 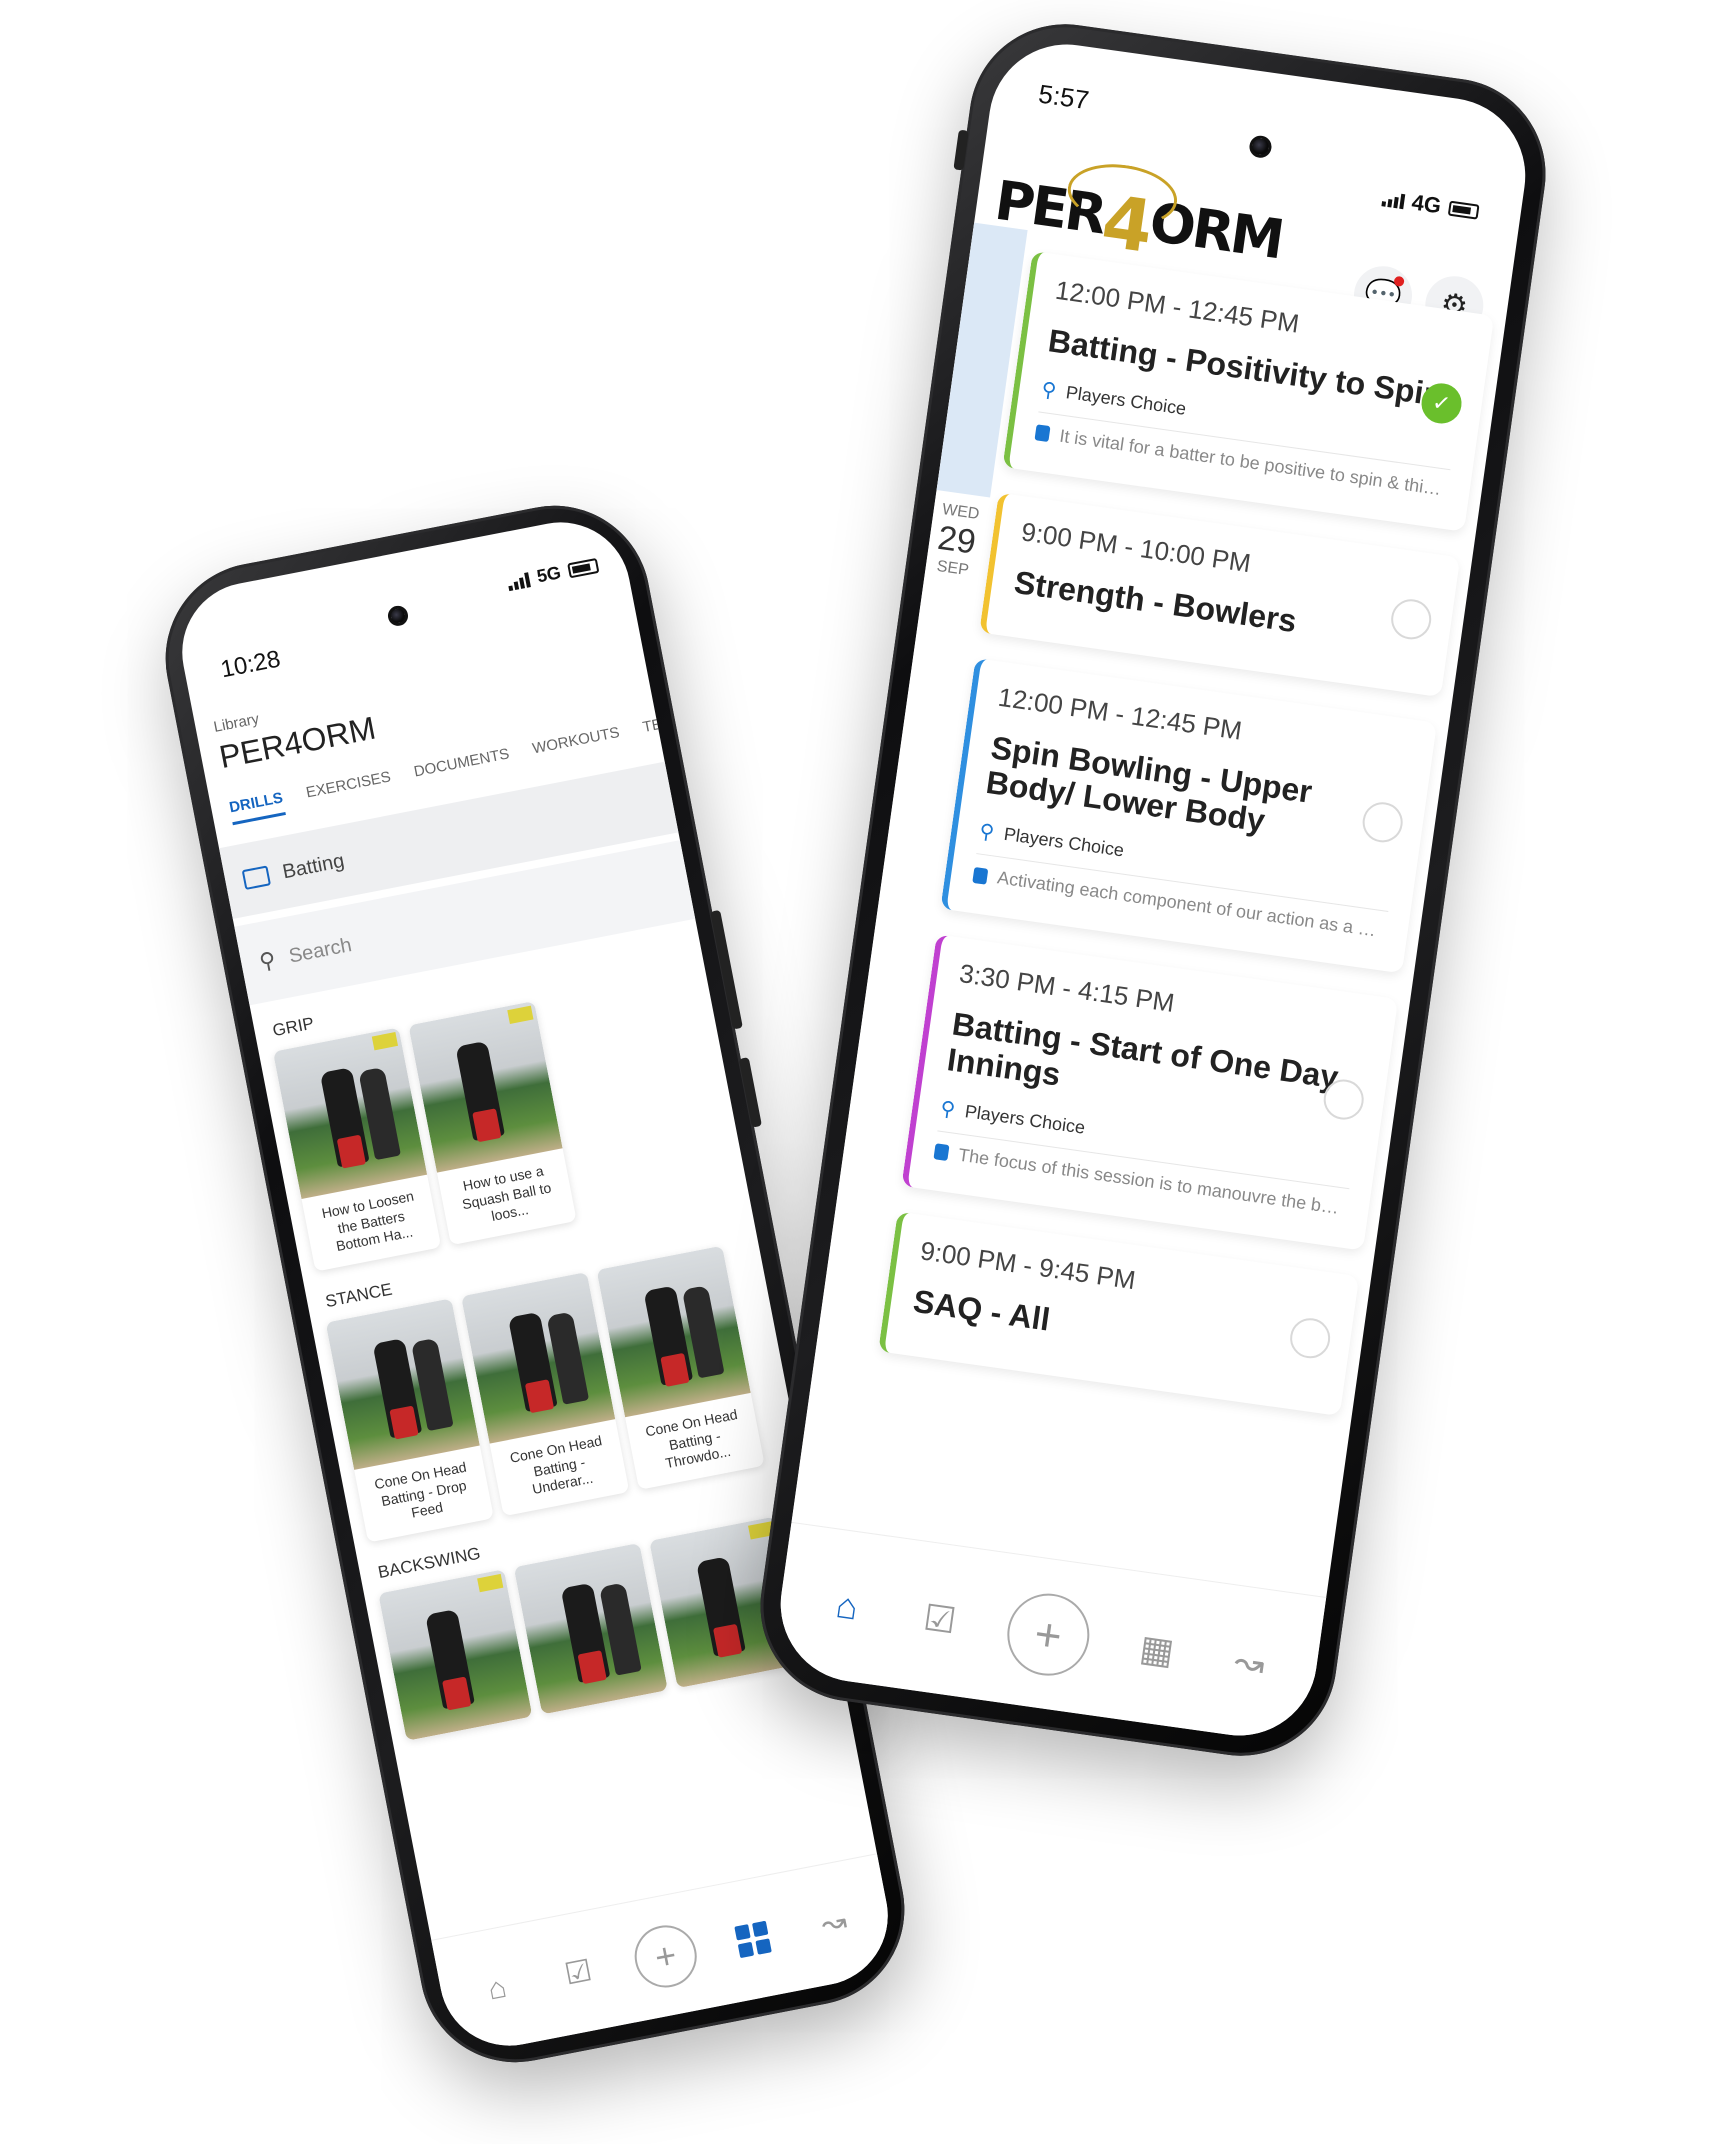 What do you see at coordinates (1220, 594) in the screenshot?
I see `event-card: 9:00 PM - 10:00 PM Strength - Bowlers` at bounding box center [1220, 594].